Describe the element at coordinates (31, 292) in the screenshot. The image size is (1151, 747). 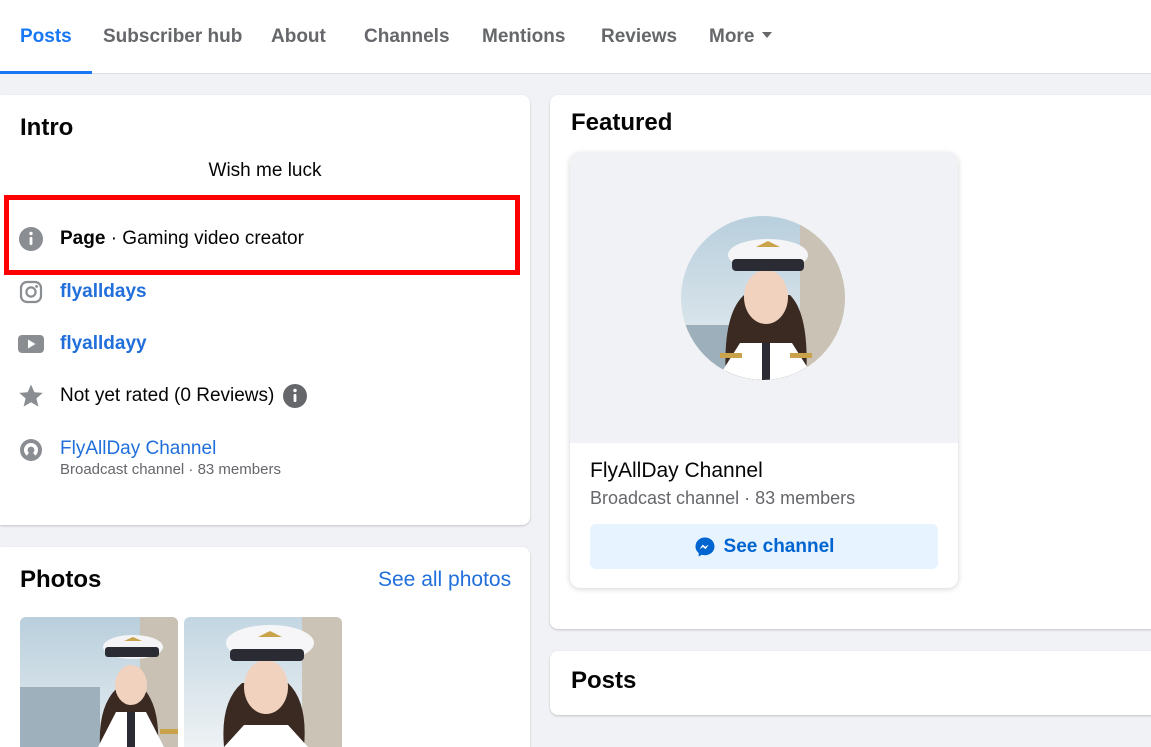
I see `instagram-icon` at that location.